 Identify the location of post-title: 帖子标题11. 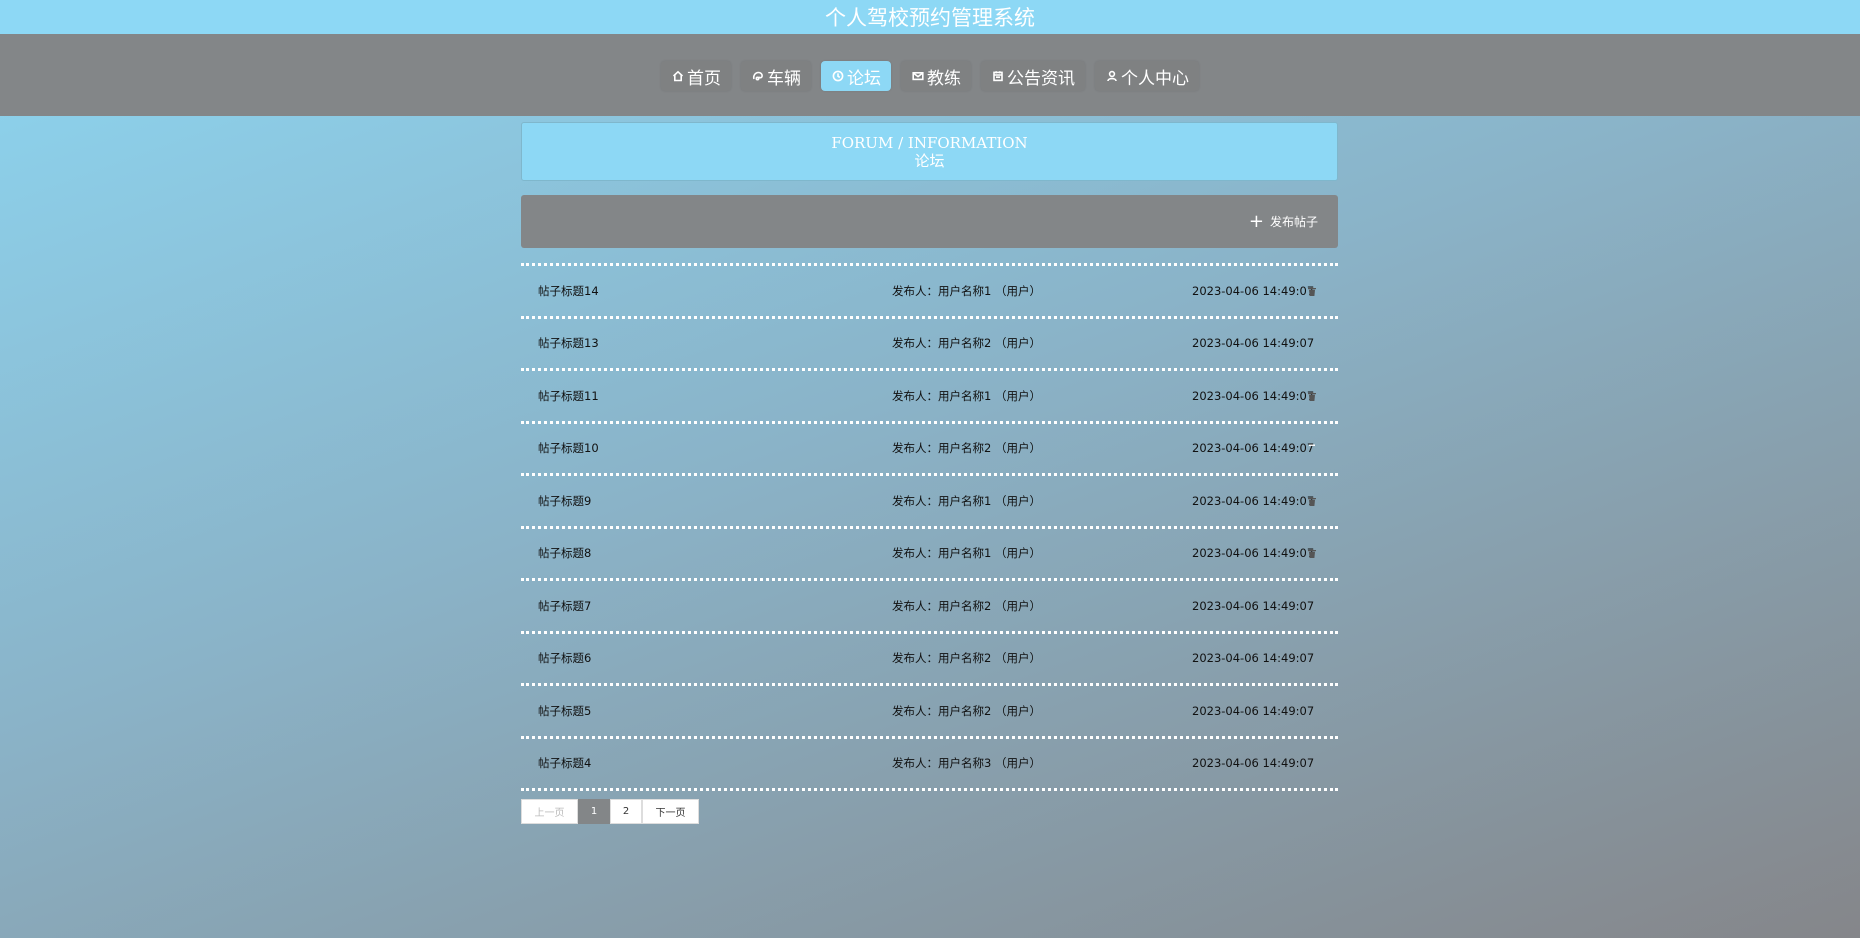
(568, 396).